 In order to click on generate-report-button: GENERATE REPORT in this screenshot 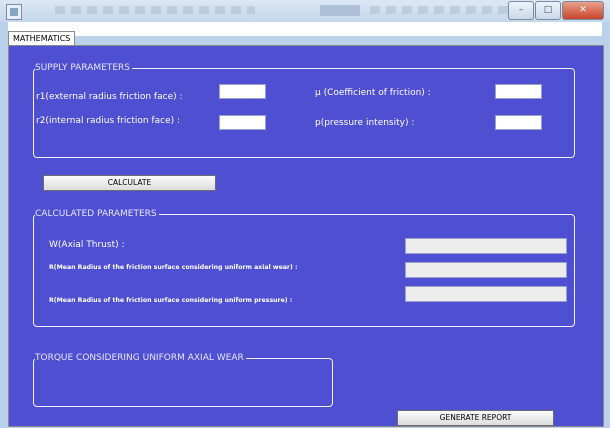, I will do `click(475, 418)`.